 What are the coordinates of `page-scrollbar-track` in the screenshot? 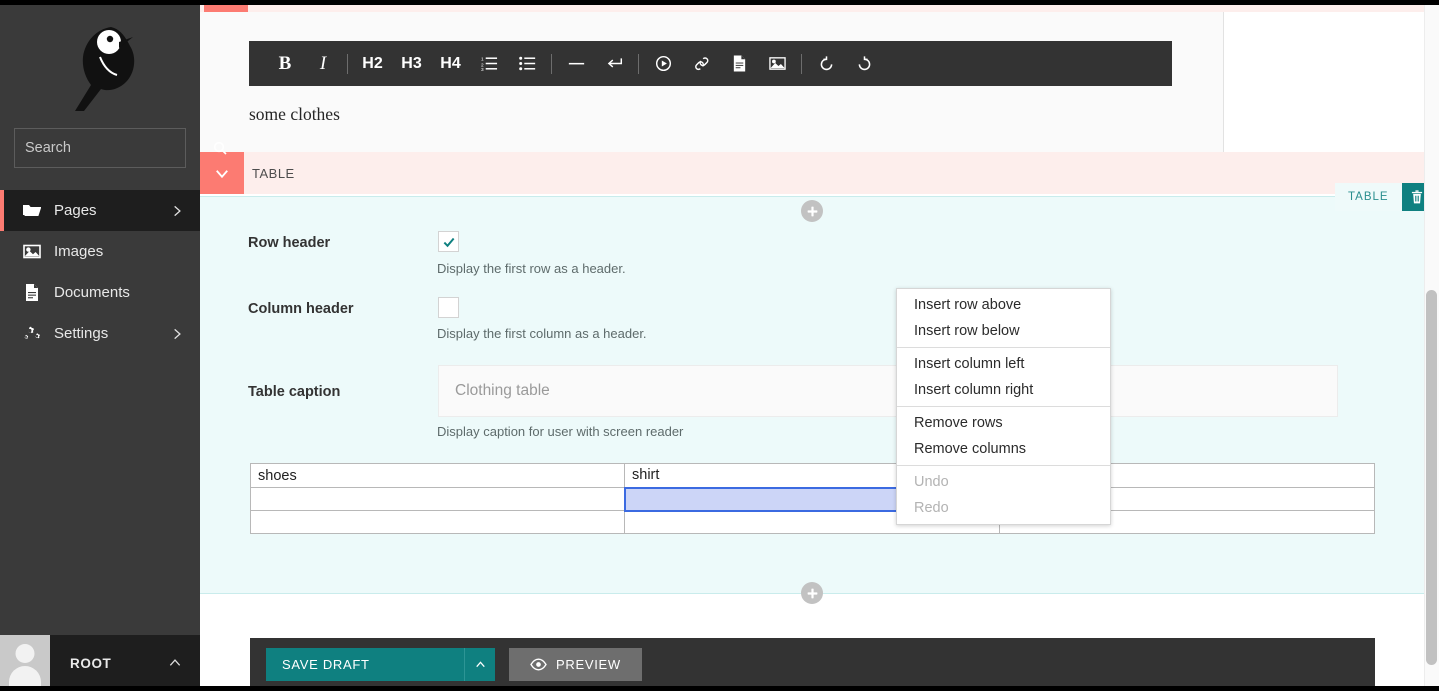 It's located at (1431, 345).